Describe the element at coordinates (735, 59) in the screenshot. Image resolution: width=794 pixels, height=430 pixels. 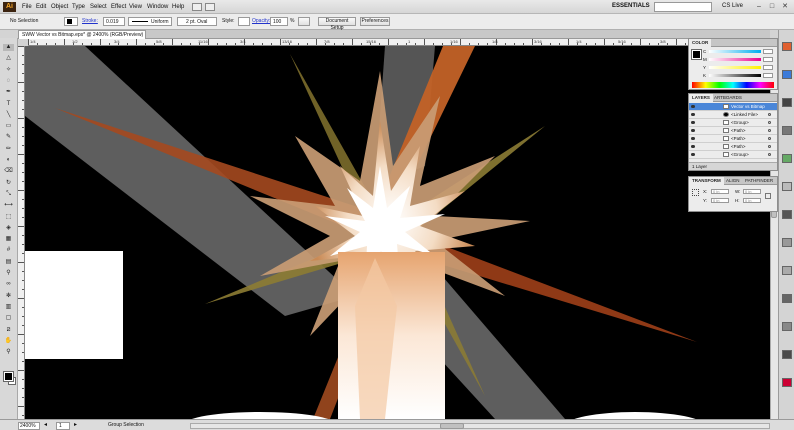
I see `magenta-slider` at that location.